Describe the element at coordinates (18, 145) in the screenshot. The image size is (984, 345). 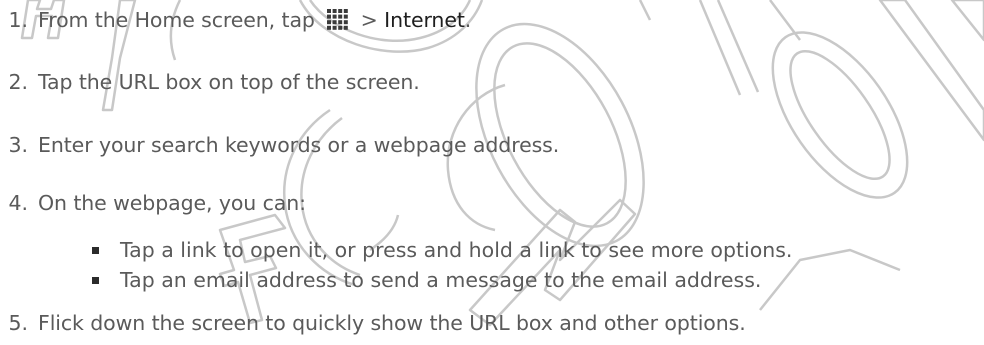
I see `step-number: 3.` at that location.